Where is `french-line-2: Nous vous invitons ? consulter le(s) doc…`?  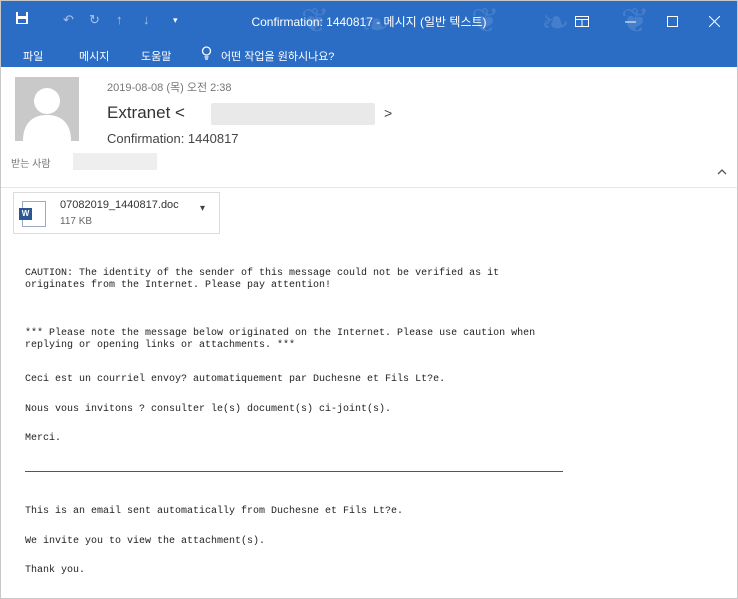
french-line-2: Nous vous invitons ? consulter le(s) doc… is located at coordinates (208, 409).